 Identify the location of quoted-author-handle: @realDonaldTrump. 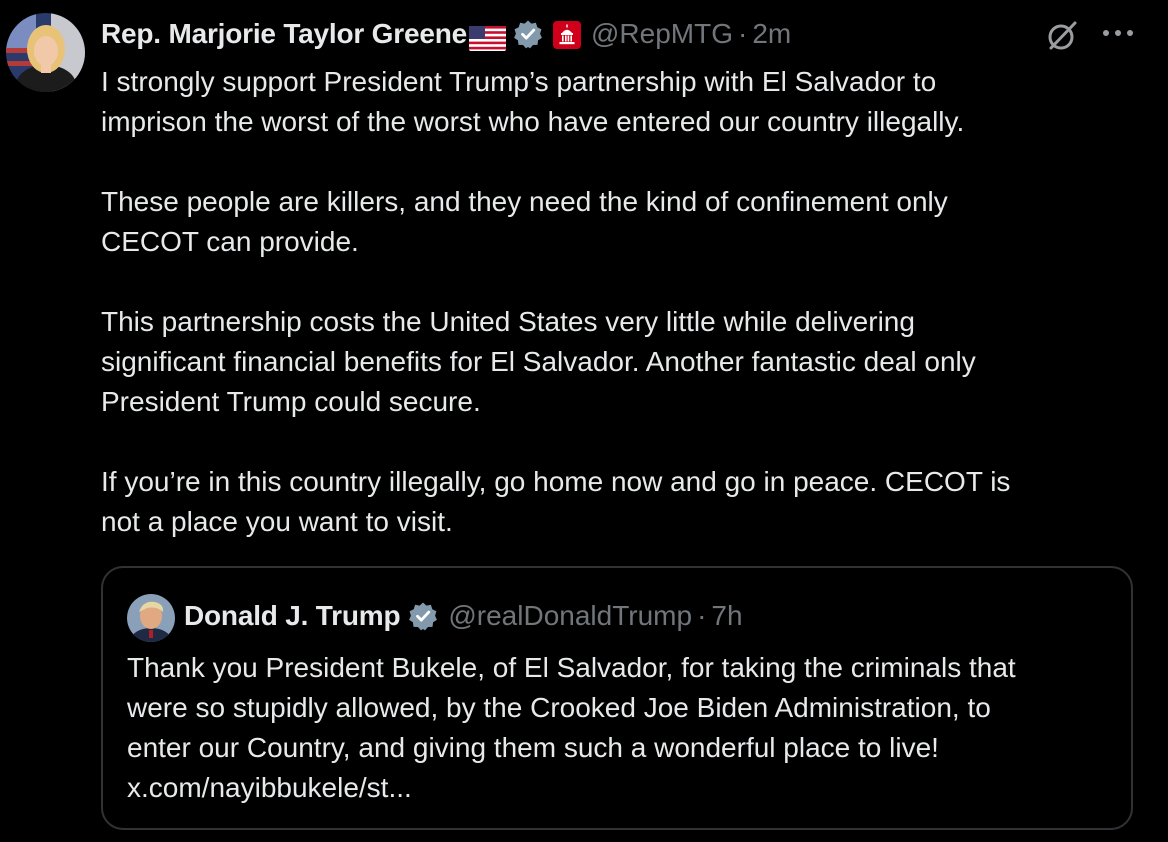
(570, 616).